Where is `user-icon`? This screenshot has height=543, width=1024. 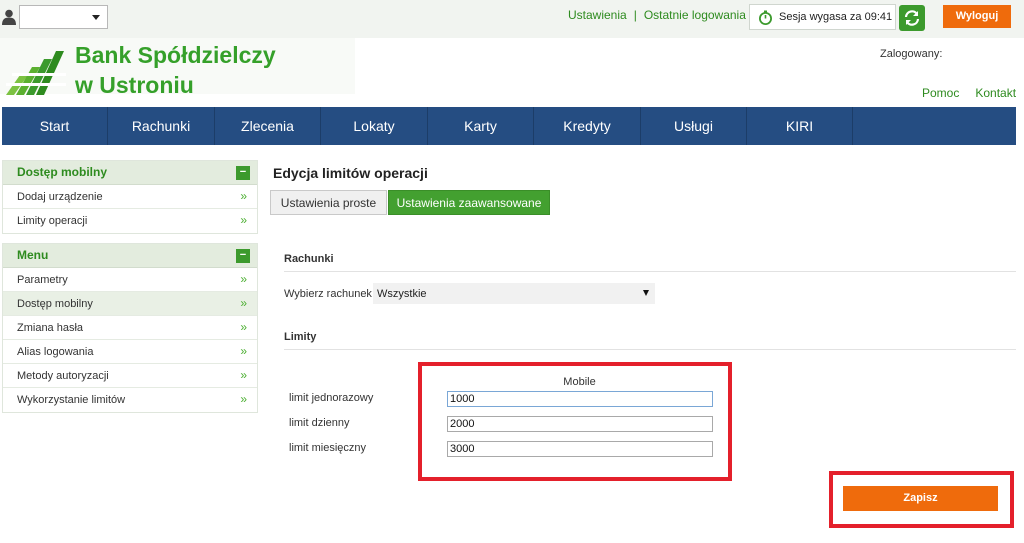 user-icon is located at coordinates (9, 17).